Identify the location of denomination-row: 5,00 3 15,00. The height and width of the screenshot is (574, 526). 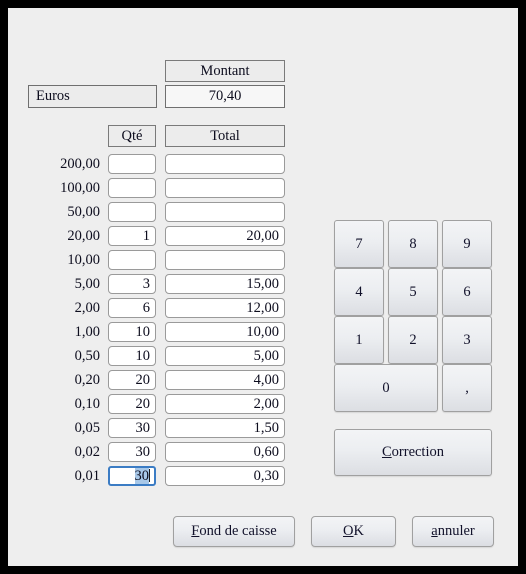
(158, 286).